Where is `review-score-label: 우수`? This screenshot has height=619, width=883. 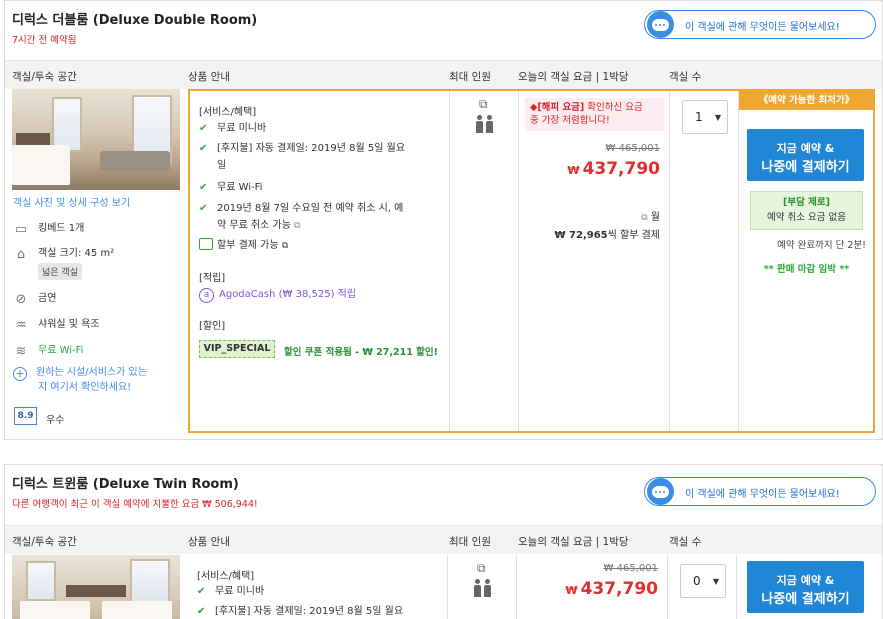
review-score-label: 우수 is located at coordinates (55, 420).